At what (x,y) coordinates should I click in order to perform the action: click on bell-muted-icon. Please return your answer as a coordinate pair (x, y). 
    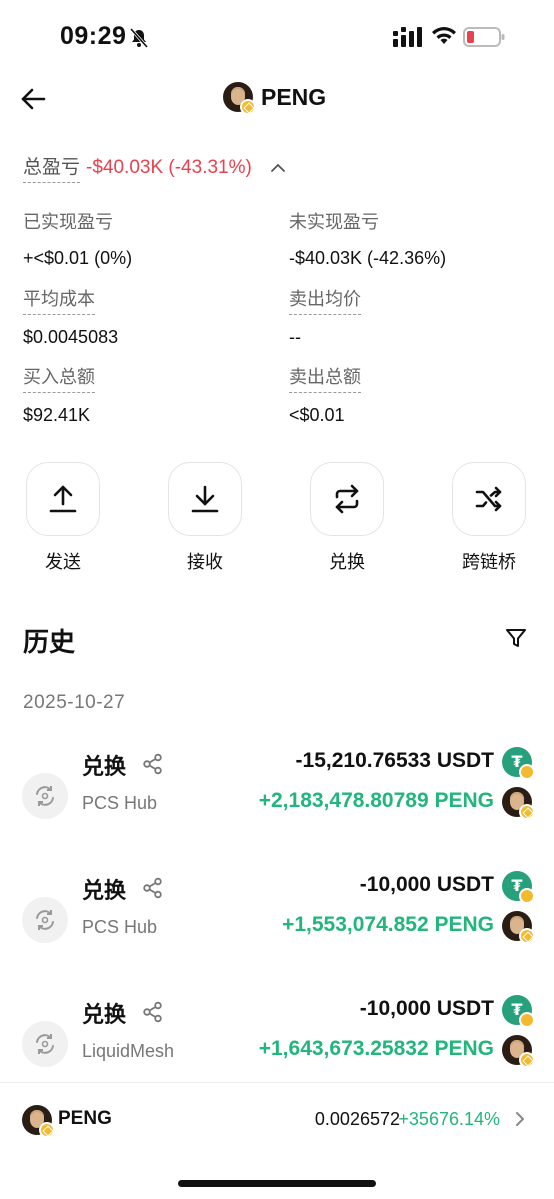
    Looking at the image, I should click on (139, 38).